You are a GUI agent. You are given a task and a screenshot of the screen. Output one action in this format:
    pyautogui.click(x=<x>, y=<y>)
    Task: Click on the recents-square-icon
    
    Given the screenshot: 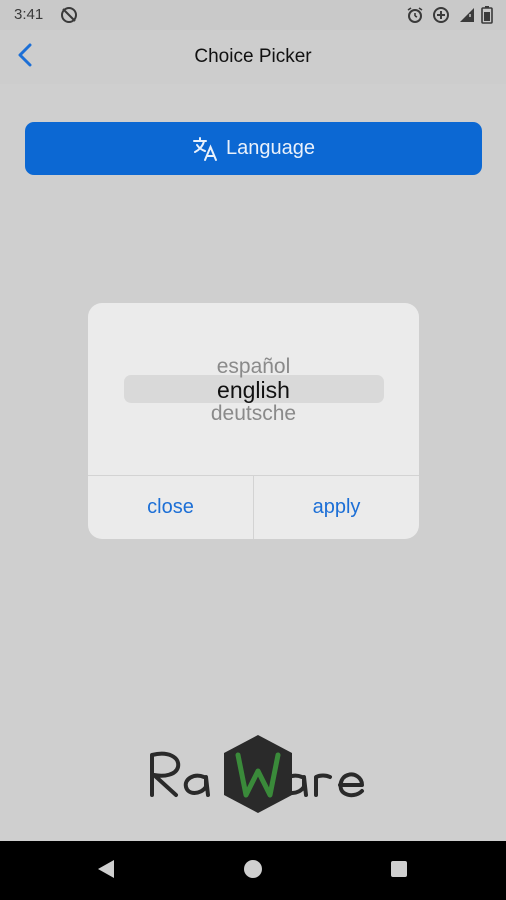 What is the action you would take?
    pyautogui.click(x=399, y=871)
    